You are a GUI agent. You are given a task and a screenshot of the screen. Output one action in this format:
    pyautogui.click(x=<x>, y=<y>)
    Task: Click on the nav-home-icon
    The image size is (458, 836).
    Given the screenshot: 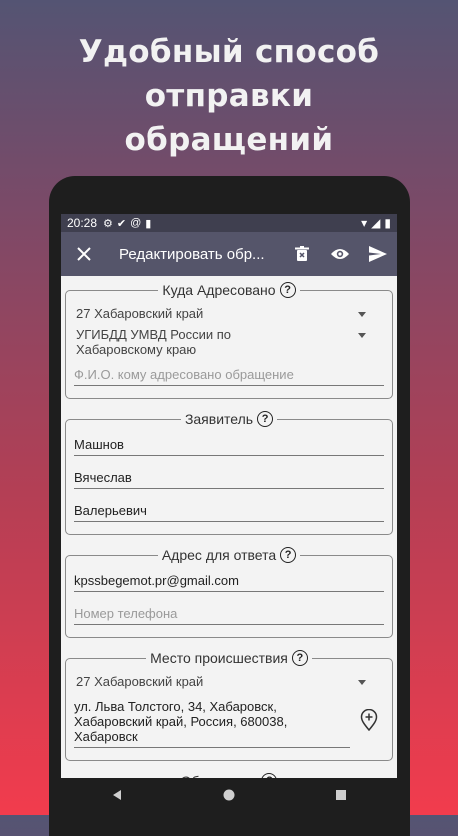 What is the action you would take?
    pyautogui.click(x=229, y=797)
    